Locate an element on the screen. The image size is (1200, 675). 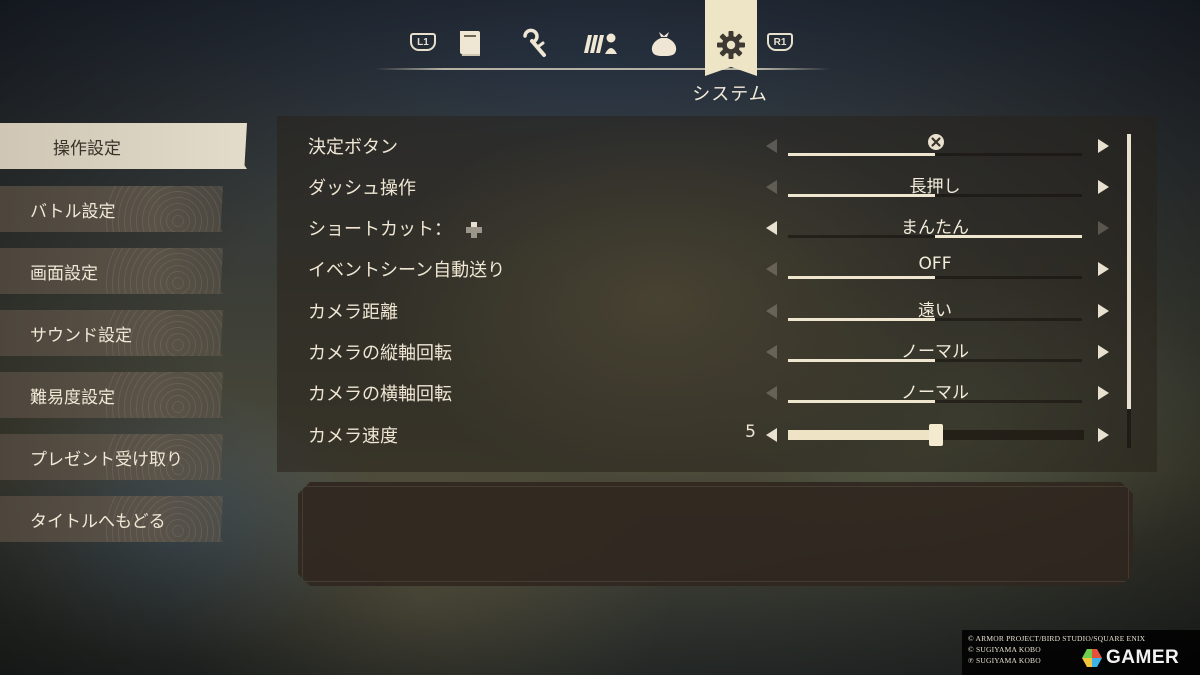
sidebar-item-label: 難易度設定 is located at coordinates (72, 397).